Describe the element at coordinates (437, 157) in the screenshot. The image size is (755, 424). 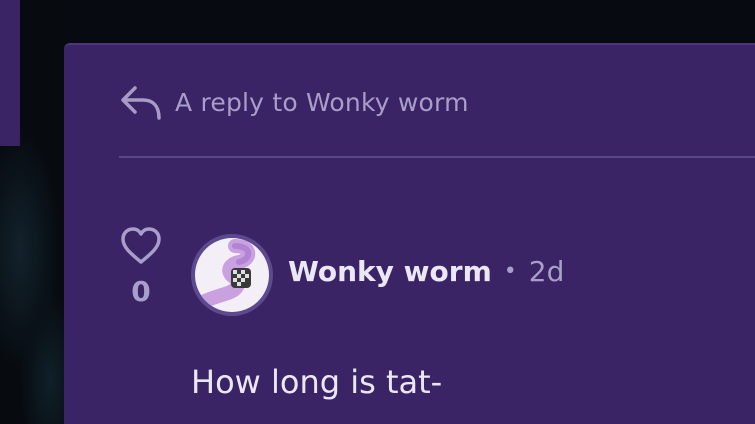
I see `divider` at that location.